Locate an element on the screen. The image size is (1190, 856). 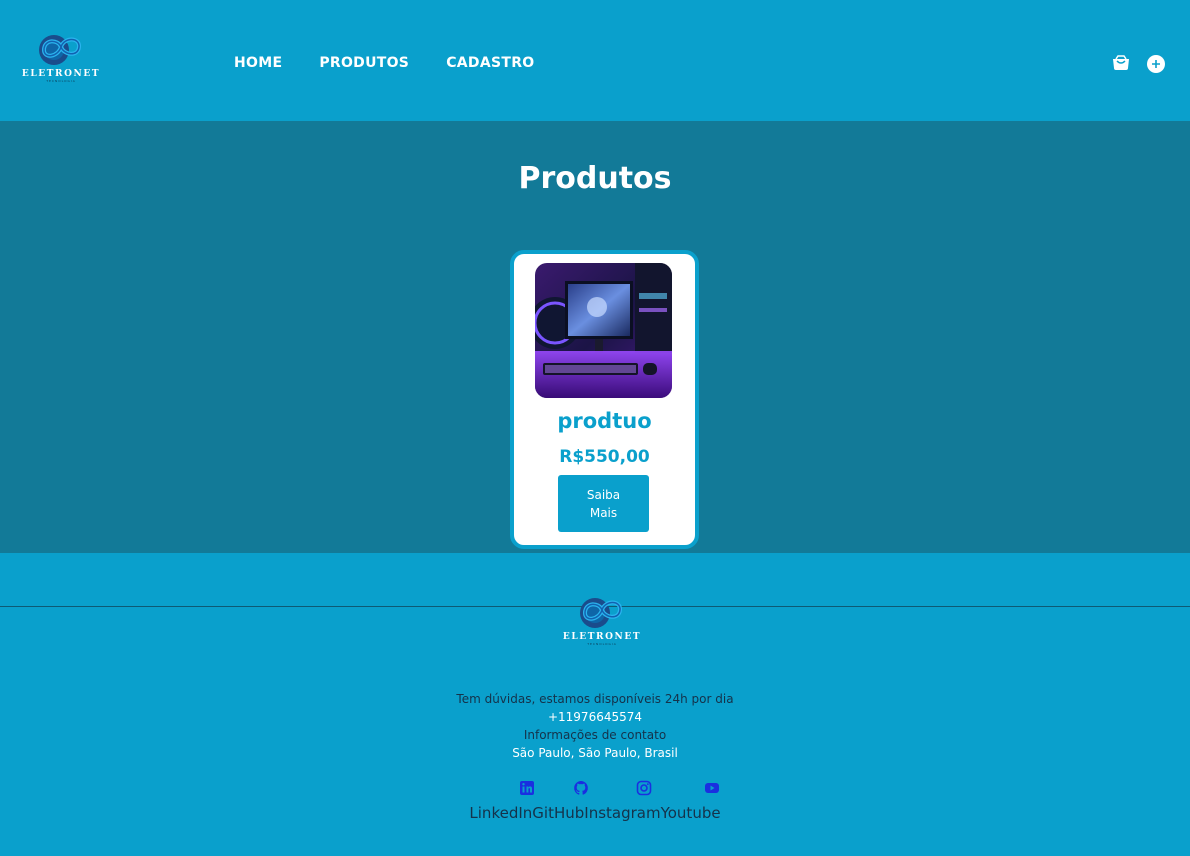
contact-label: Informações de contato is located at coordinates (595, 735).